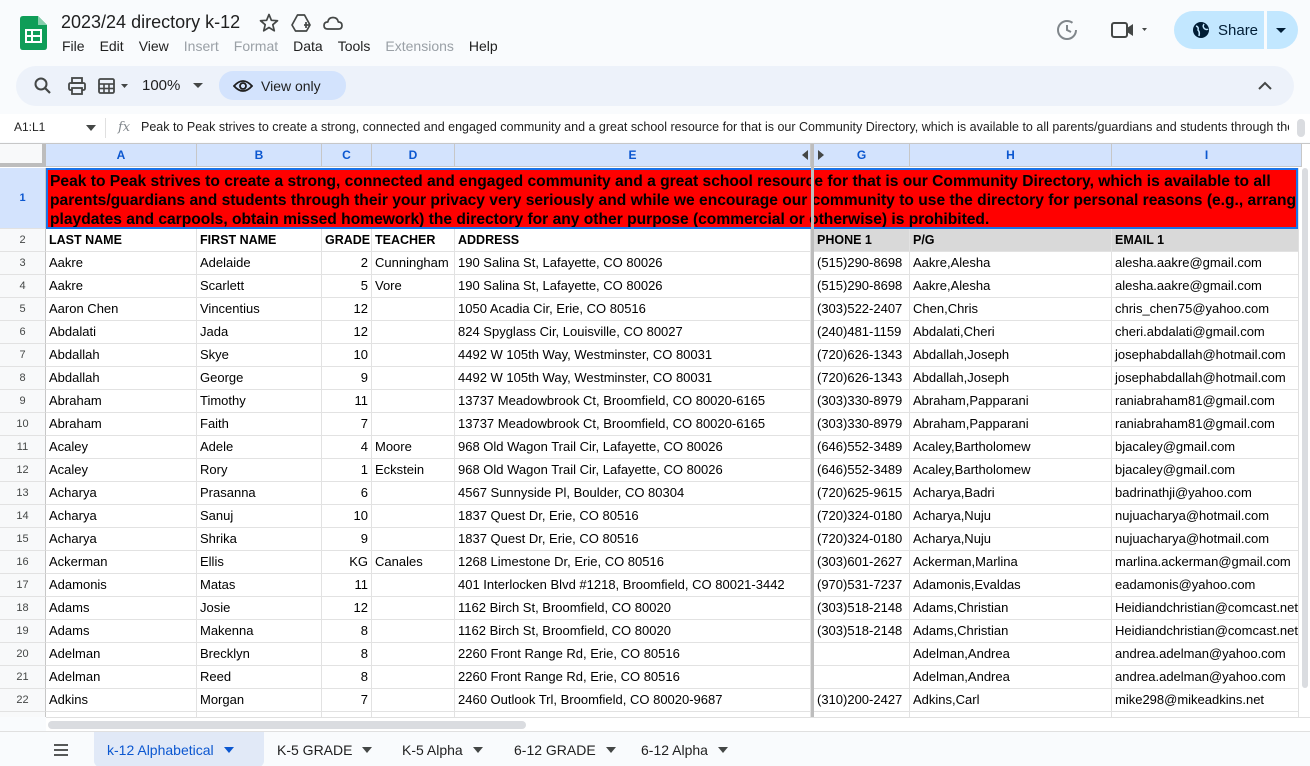 The height and width of the screenshot is (766, 1310). What do you see at coordinates (1206, 378) in the screenshot?
I see `cell-email: josephabdallah@hotmail.com` at bounding box center [1206, 378].